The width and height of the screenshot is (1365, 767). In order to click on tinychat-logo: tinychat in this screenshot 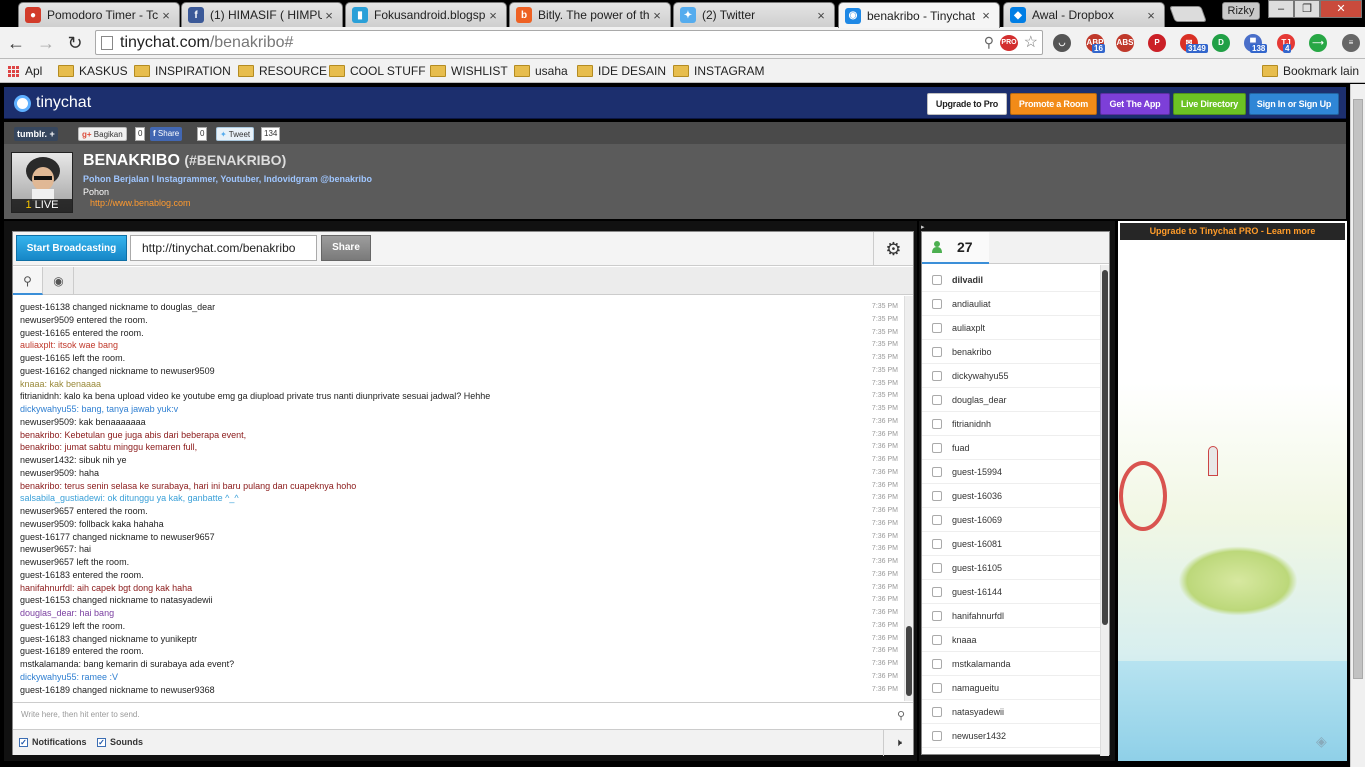, I will do `click(52, 103)`.